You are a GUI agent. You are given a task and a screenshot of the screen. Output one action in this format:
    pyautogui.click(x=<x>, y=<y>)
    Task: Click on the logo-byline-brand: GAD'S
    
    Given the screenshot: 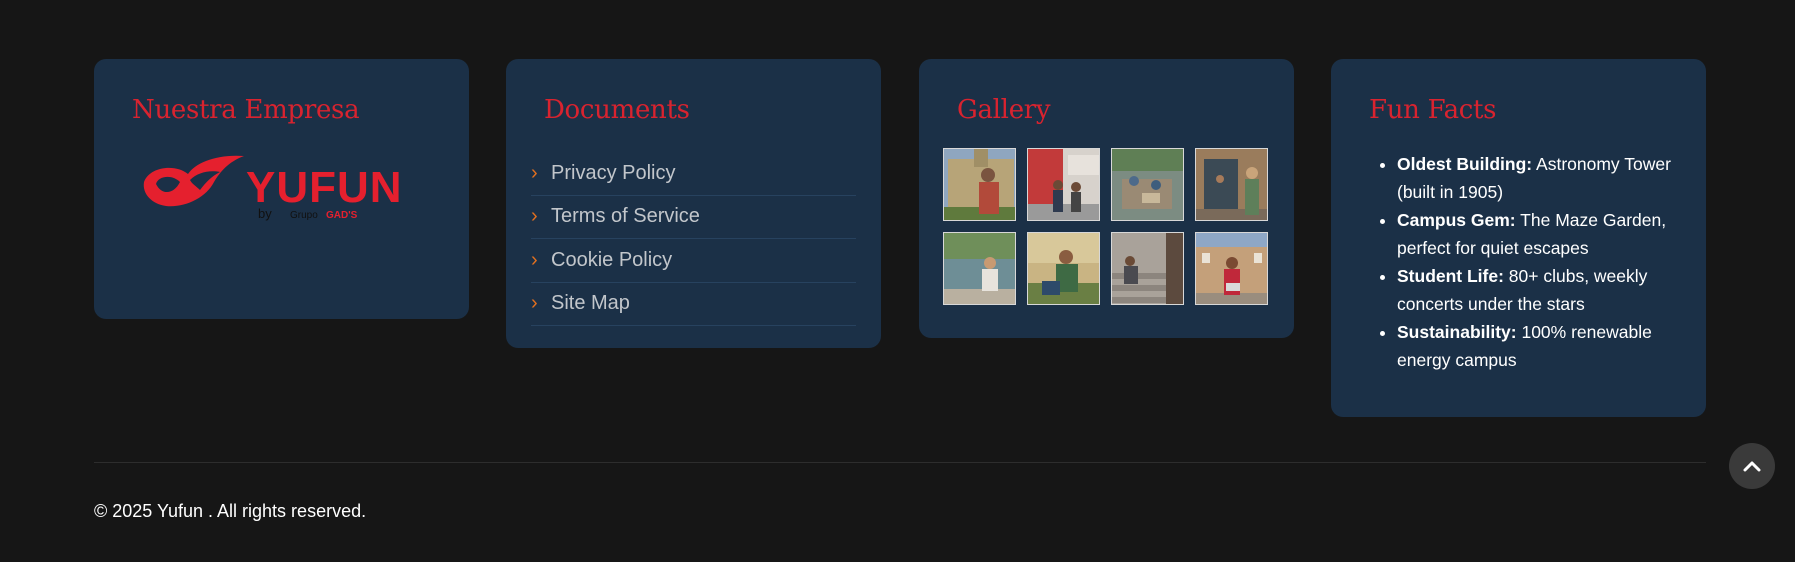 What is the action you would take?
    pyautogui.click(x=342, y=215)
    